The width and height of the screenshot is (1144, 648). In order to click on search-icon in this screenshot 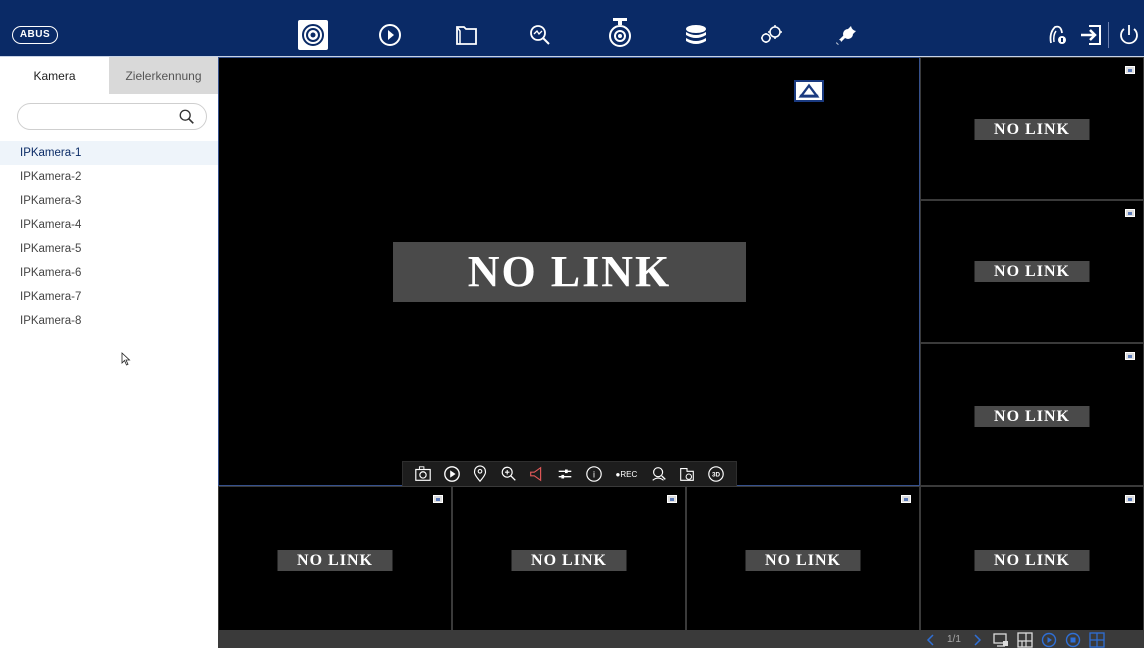, I will do `click(187, 117)`.